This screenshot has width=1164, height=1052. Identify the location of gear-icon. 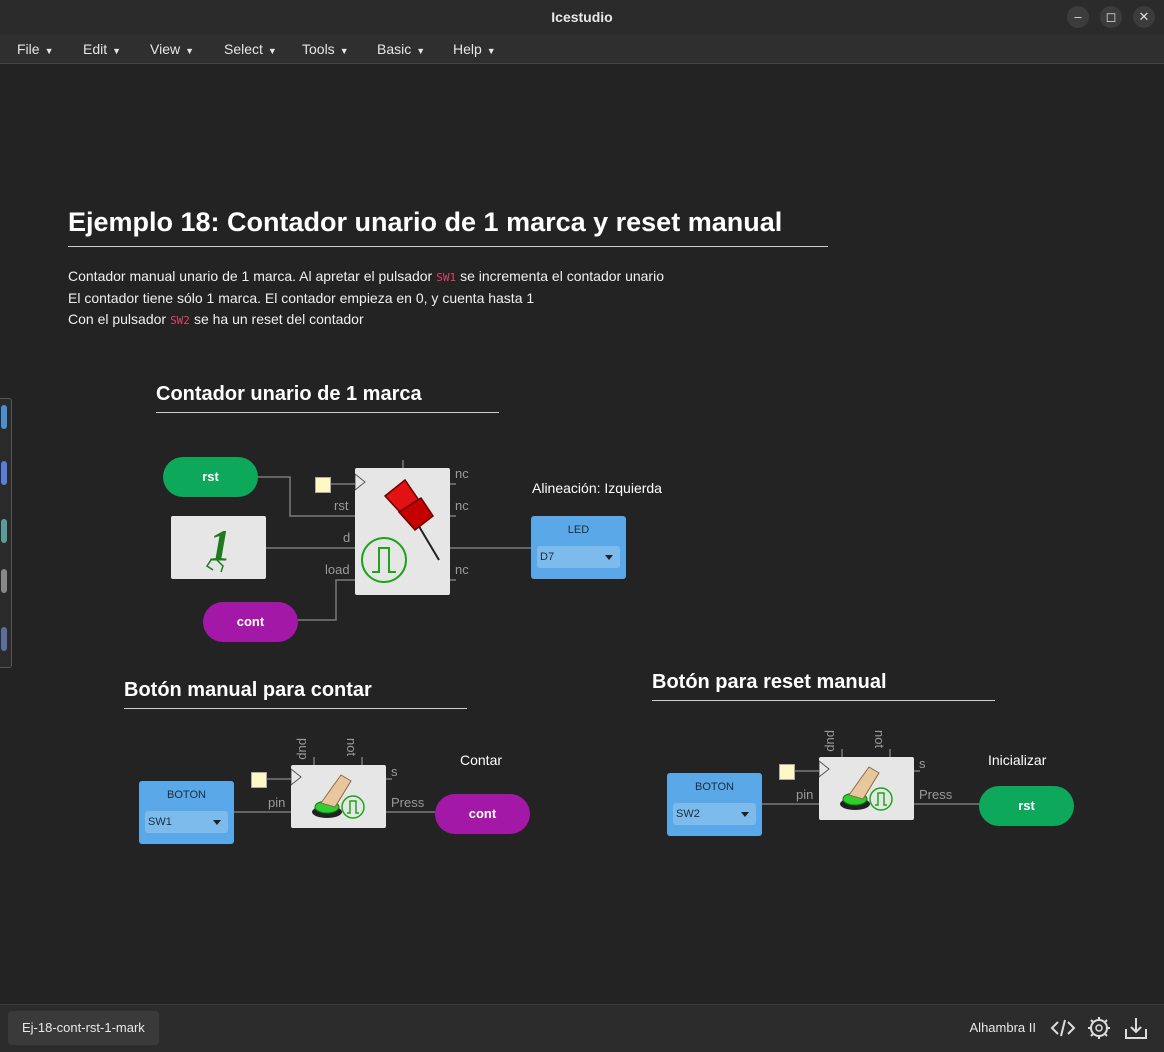
(1099, 1028).